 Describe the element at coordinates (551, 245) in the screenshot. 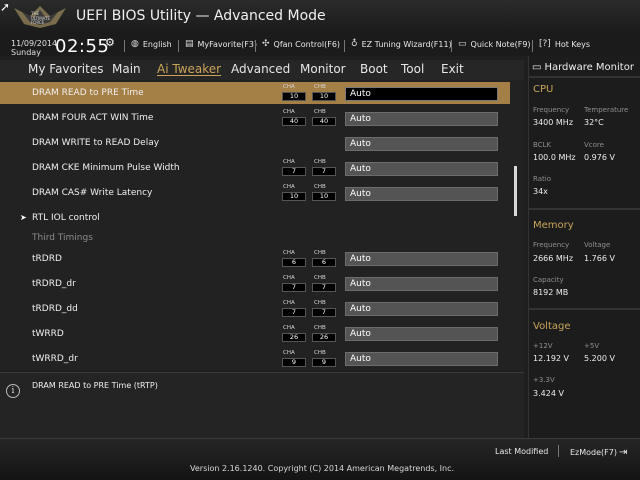

I see `memory-frequency-label: Frequency` at that location.